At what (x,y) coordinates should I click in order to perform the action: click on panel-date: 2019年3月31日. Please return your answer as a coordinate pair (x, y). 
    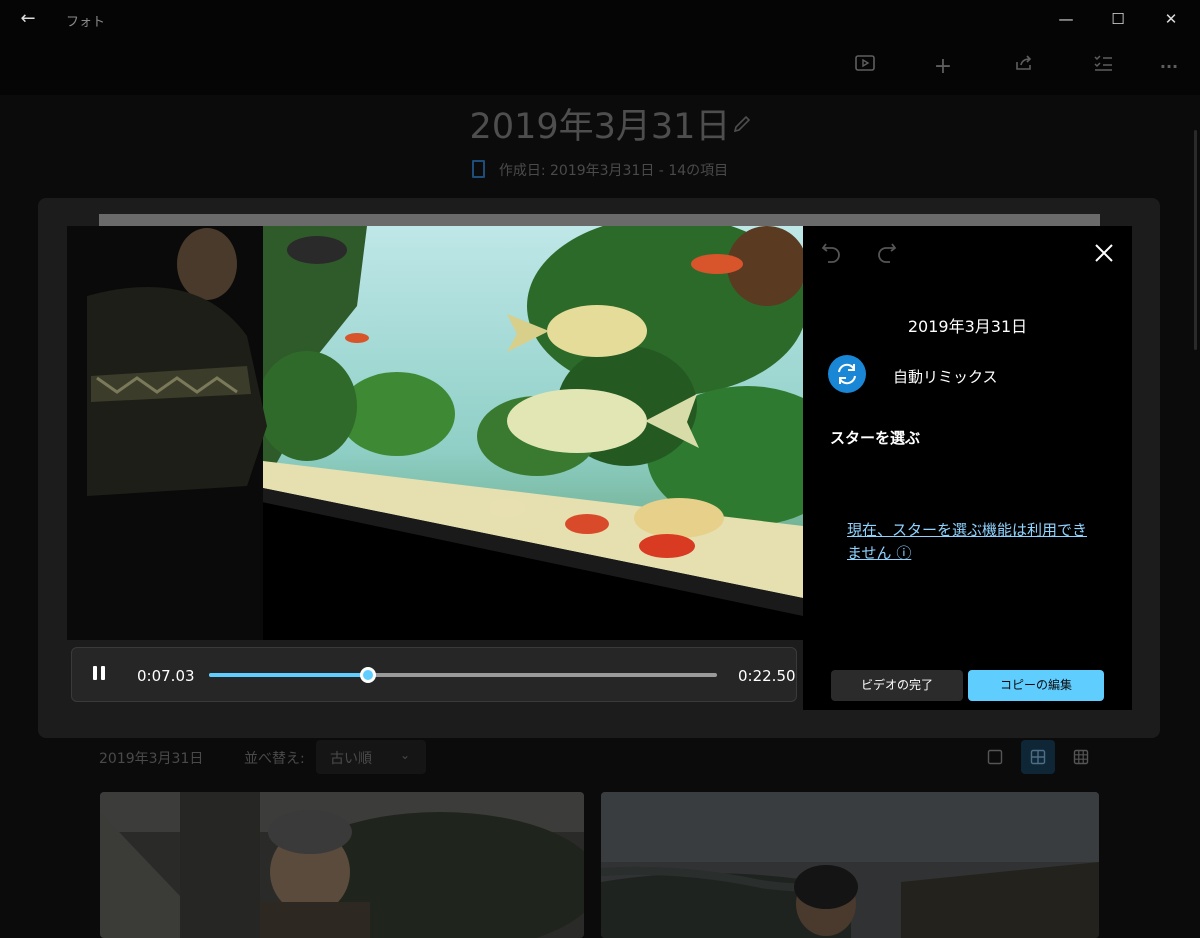
    Looking at the image, I should click on (967, 326).